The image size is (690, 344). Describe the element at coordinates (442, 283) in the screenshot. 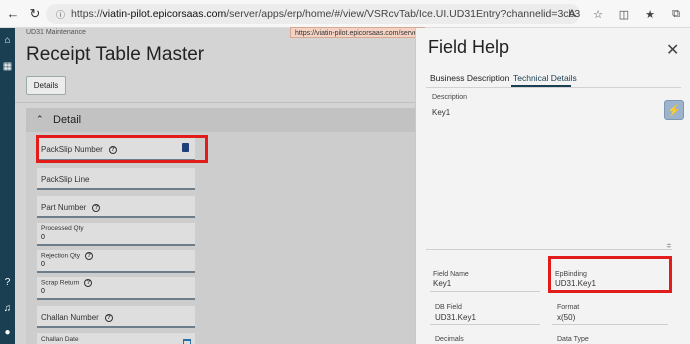

I see `field-name-value: Key1` at that location.